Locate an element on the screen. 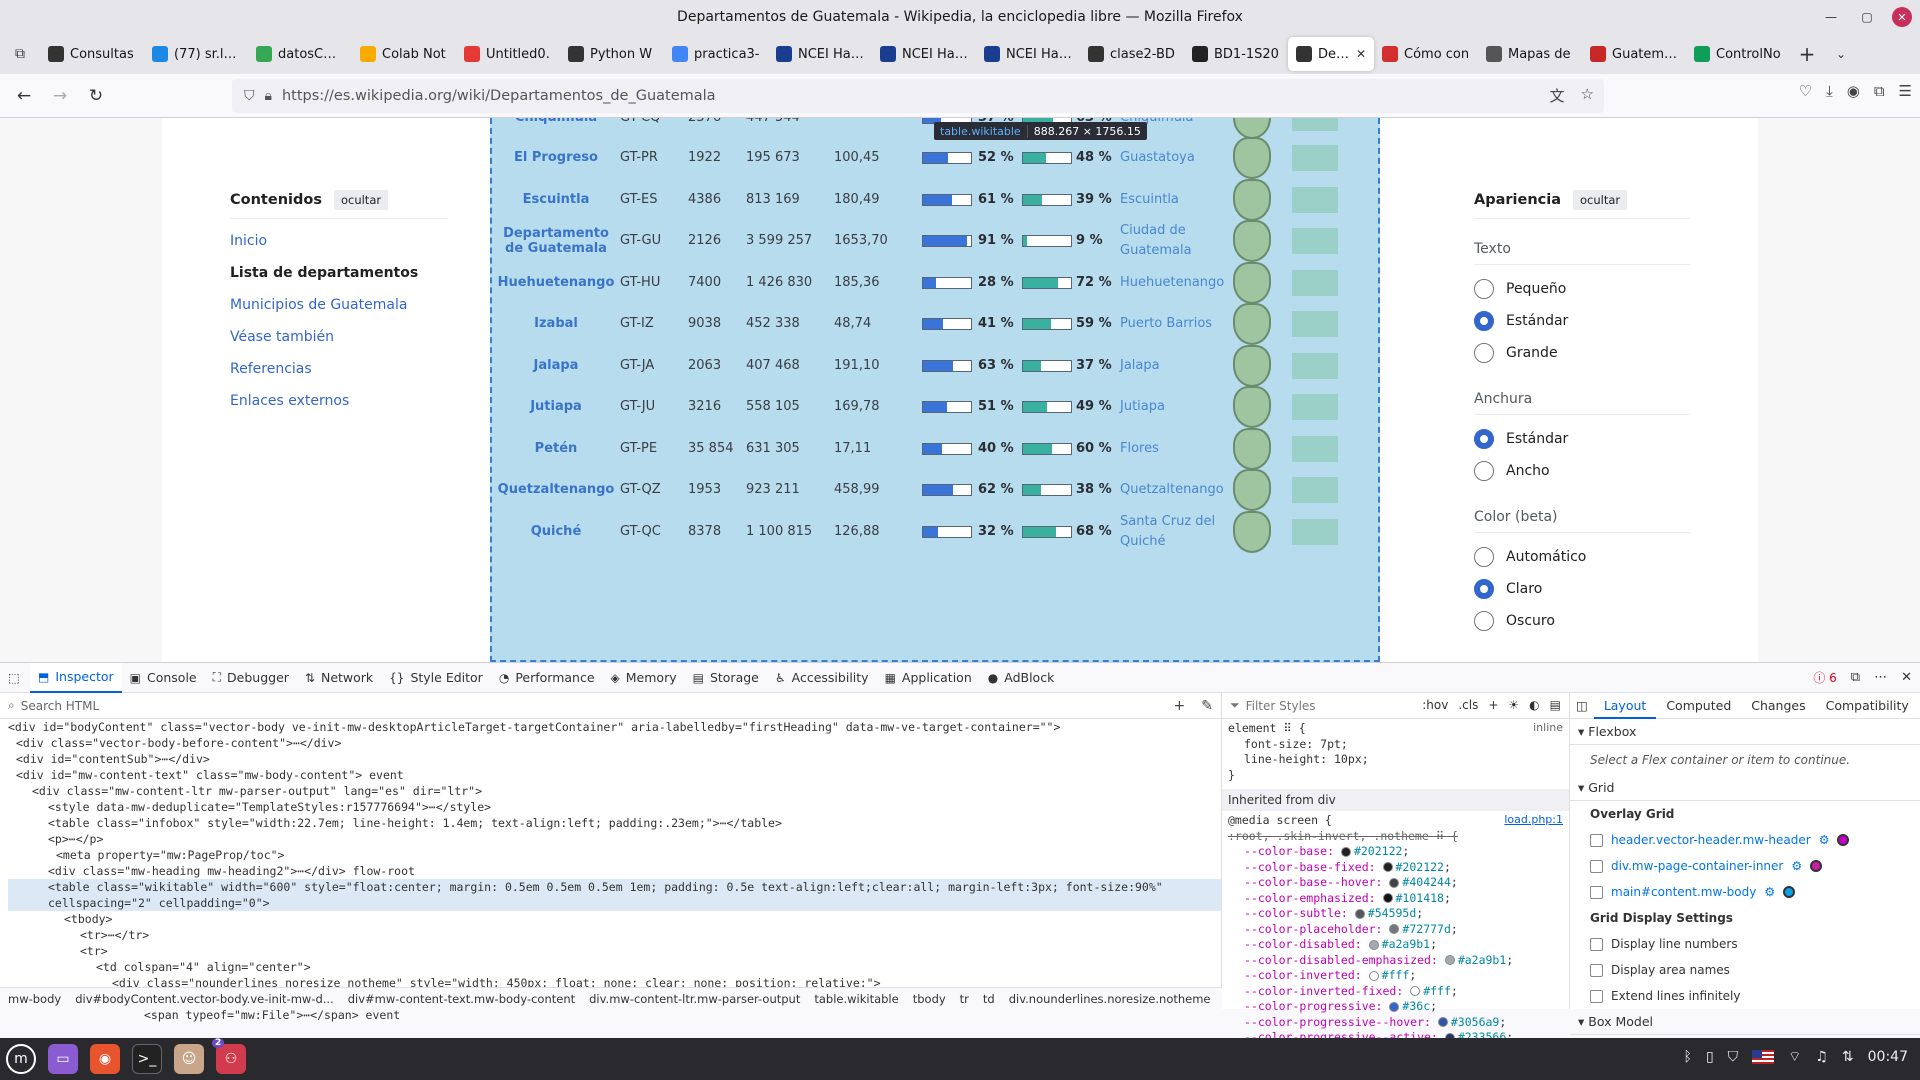  css-variable: --color-subtle: #54595d; is located at coordinates (1395, 914).